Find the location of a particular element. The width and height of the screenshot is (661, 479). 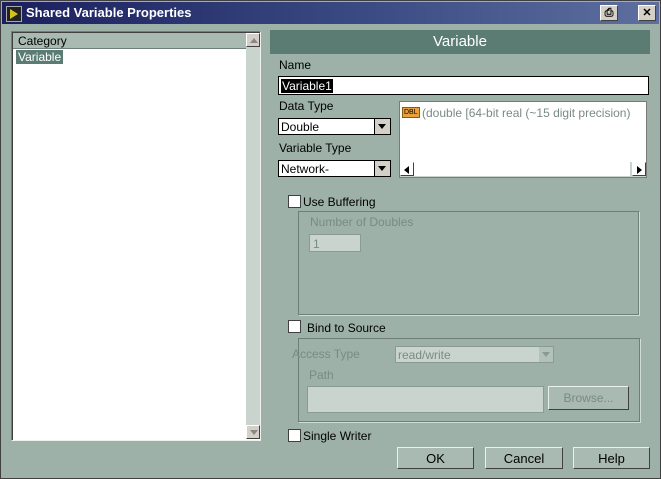

number-of-doubles-value: 1 is located at coordinates (316, 244).